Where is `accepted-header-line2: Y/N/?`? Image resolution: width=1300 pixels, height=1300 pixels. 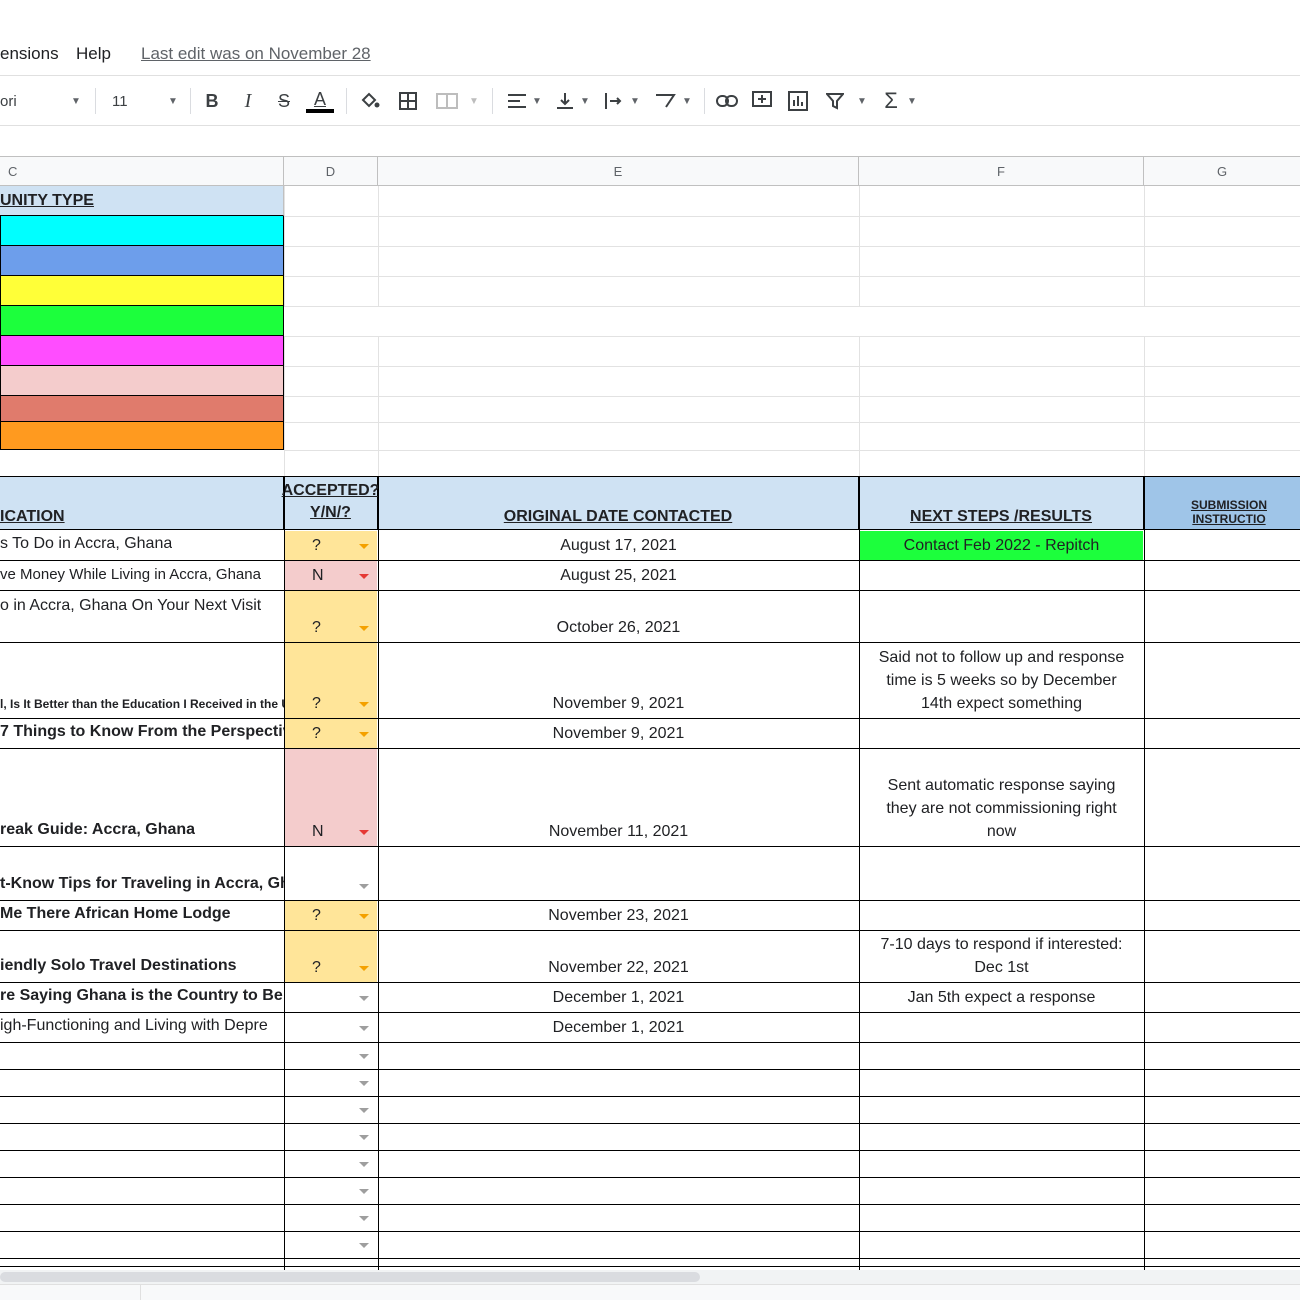
accepted-header-line2: Y/N/? is located at coordinates (330, 512).